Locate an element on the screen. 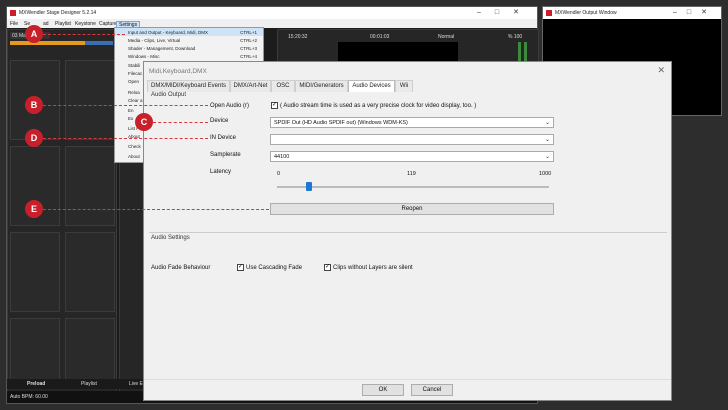 Image resolution: width=728 pixels, height=410 pixels. output-title: MXWendler Output Window is located at coordinates (586, 13).